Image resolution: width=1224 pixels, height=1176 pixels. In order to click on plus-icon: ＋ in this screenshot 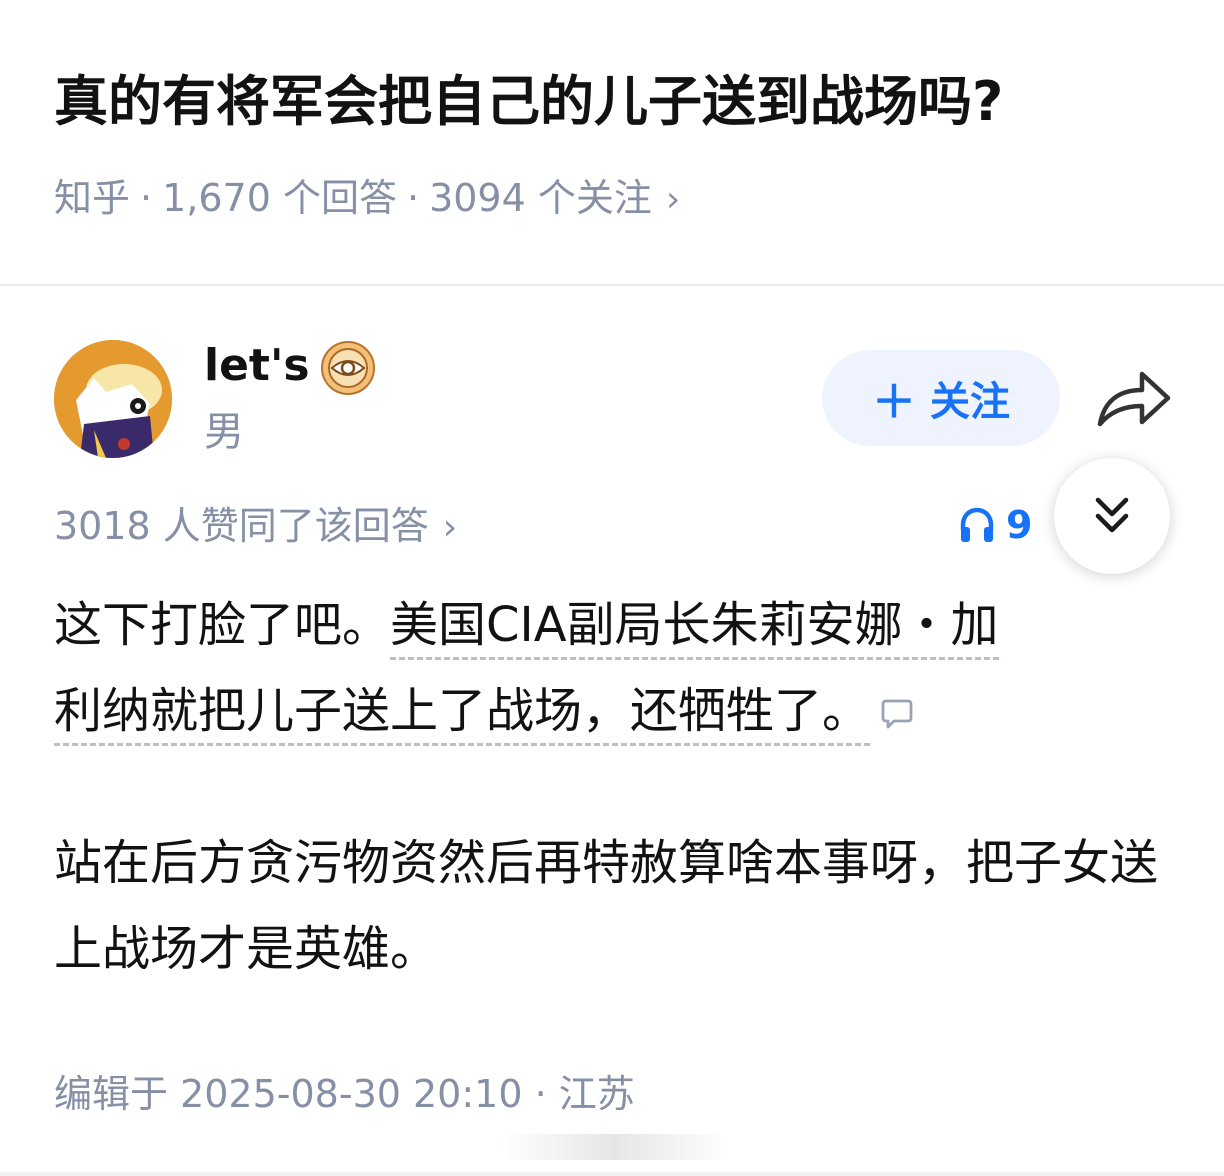, I will do `click(894, 402)`.